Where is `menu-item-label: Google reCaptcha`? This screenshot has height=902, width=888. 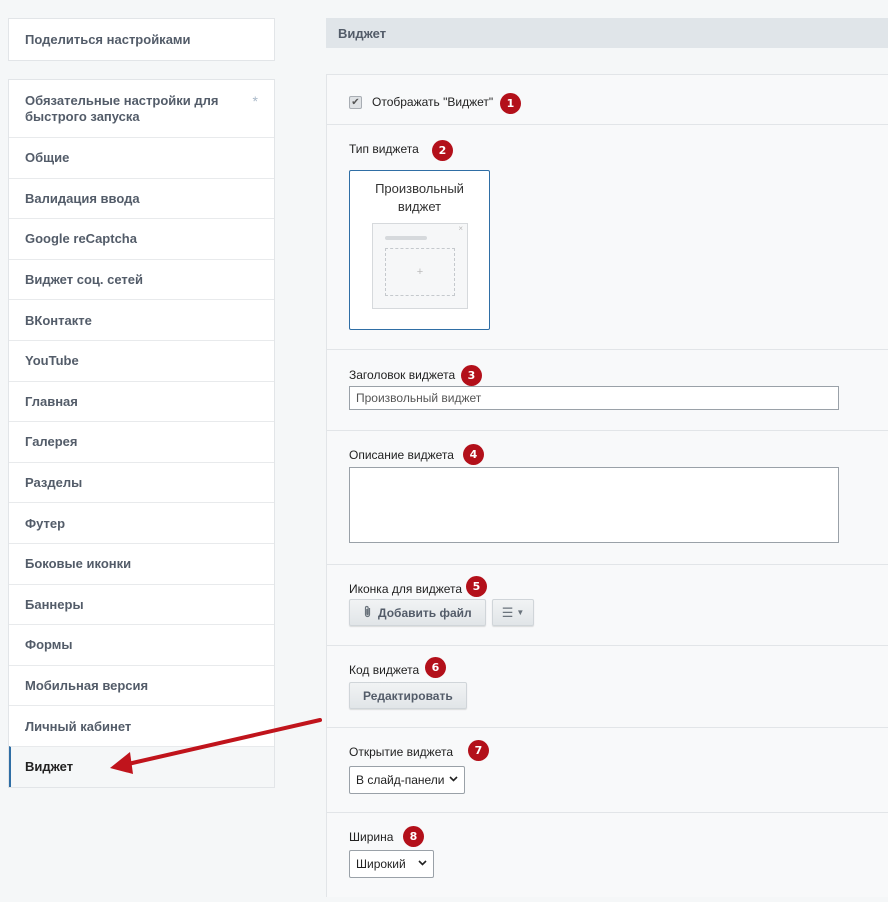
menu-item-label: Google reCaptcha is located at coordinates (81, 239).